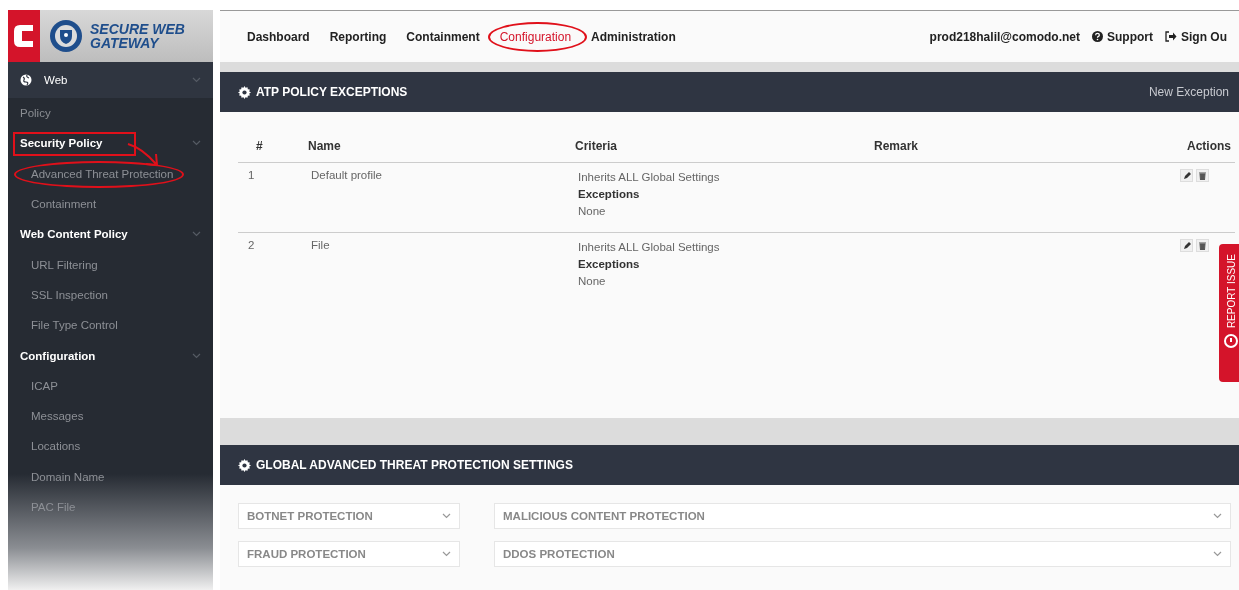 This screenshot has height=590, width=1239. Describe the element at coordinates (68, 476) in the screenshot. I see `sidebar-item: Domain Name` at that location.